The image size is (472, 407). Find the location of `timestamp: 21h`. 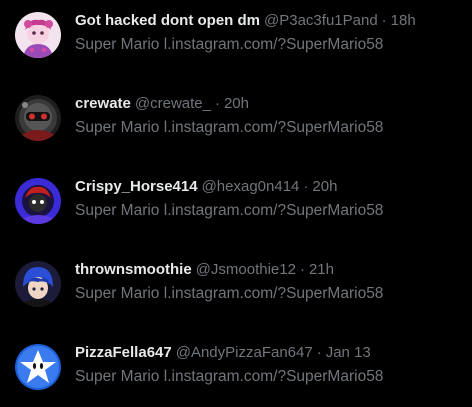

timestamp: 21h is located at coordinates (321, 270).